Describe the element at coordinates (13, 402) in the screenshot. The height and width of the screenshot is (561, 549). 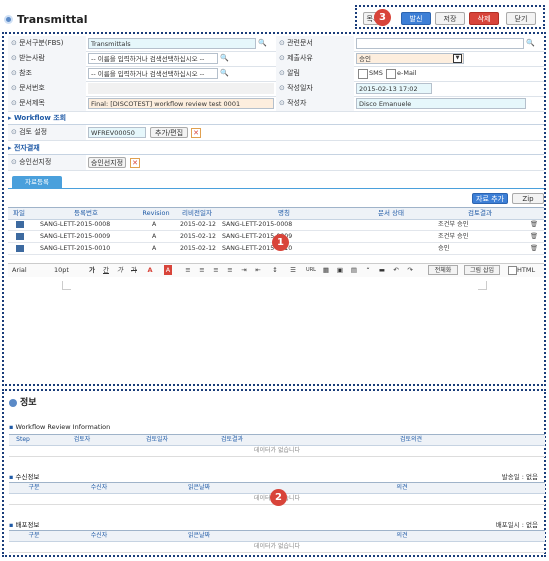
I see `info-icon` at that location.